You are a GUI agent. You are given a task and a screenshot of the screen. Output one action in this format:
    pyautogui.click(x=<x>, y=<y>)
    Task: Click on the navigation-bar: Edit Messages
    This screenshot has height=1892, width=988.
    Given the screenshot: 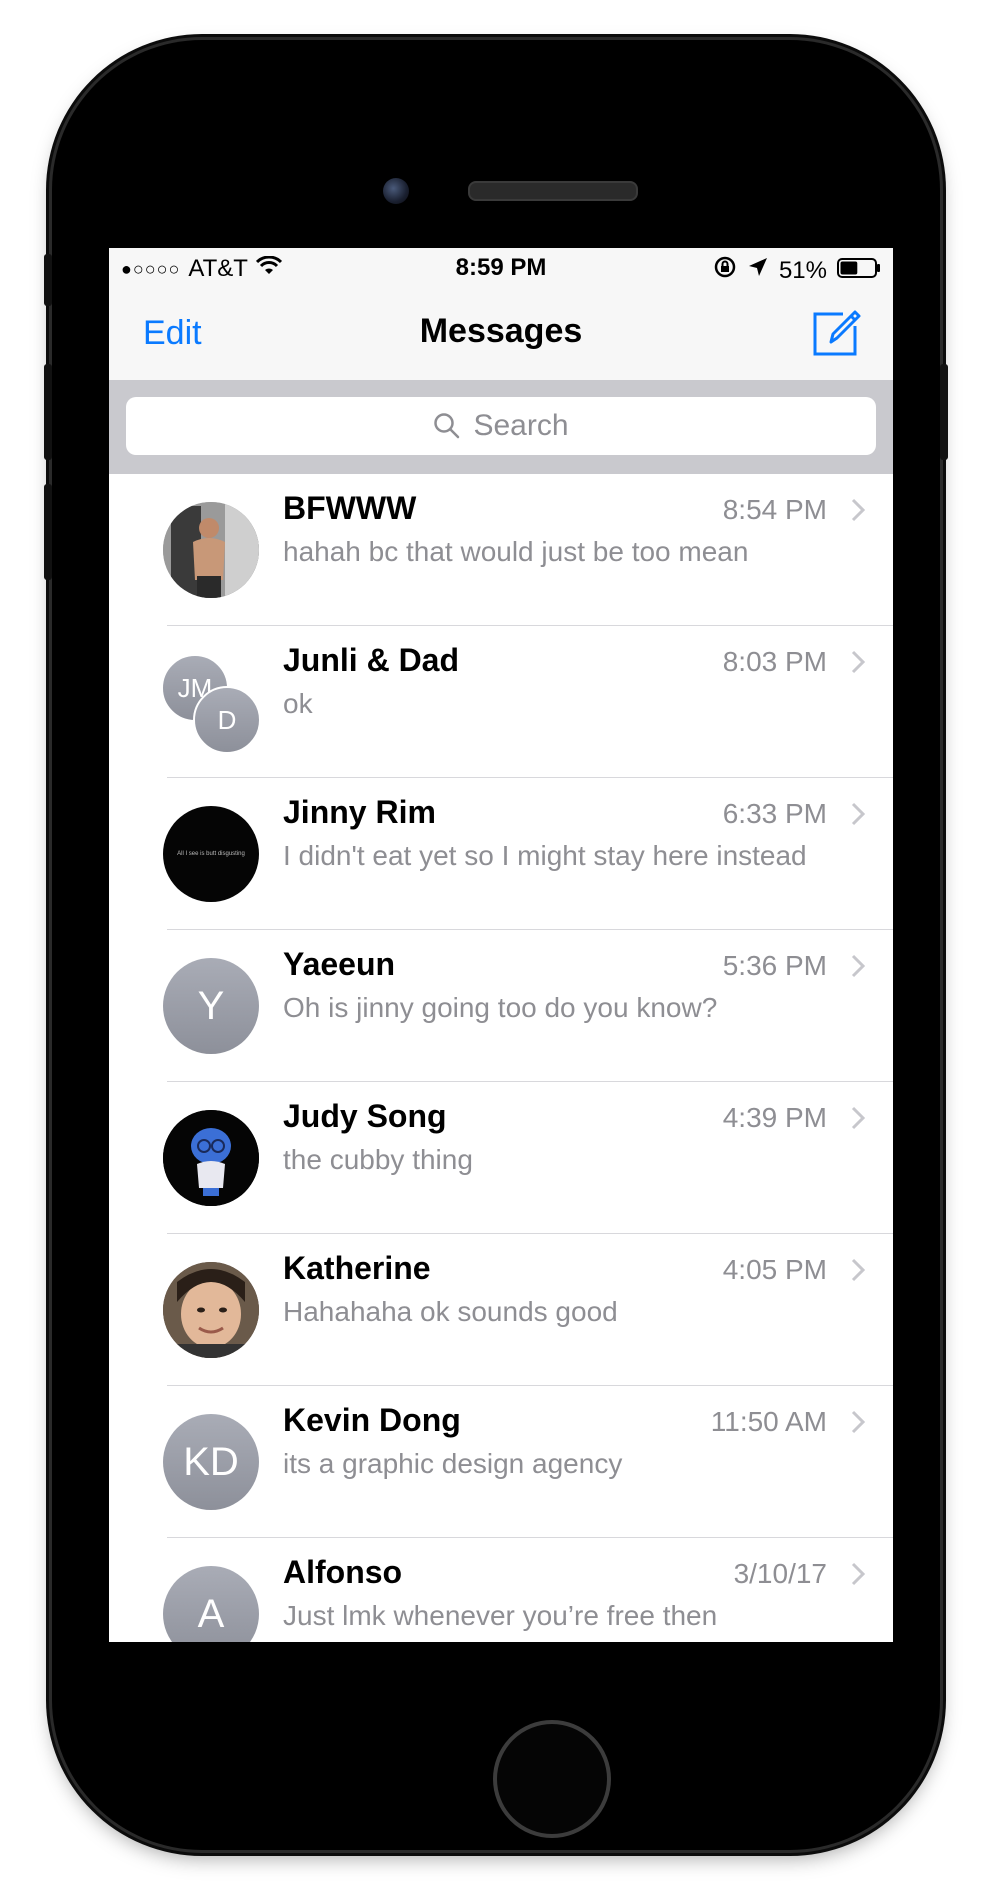 What is the action you would take?
    pyautogui.click(x=501, y=334)
    